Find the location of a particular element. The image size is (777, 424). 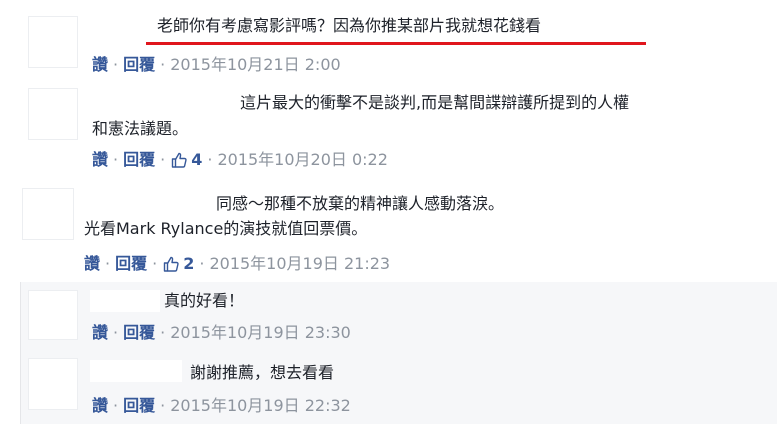

comment-actions: 讚 · 回覆 · 2015年10月21日 2:00 is located at coordinates (216, 65).